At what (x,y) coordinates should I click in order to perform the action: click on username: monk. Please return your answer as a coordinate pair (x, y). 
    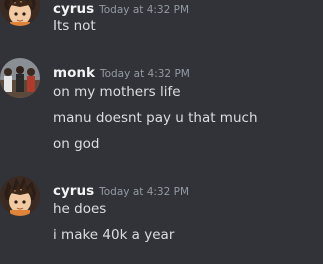
    Looking at the image, I should click on (74, 73).